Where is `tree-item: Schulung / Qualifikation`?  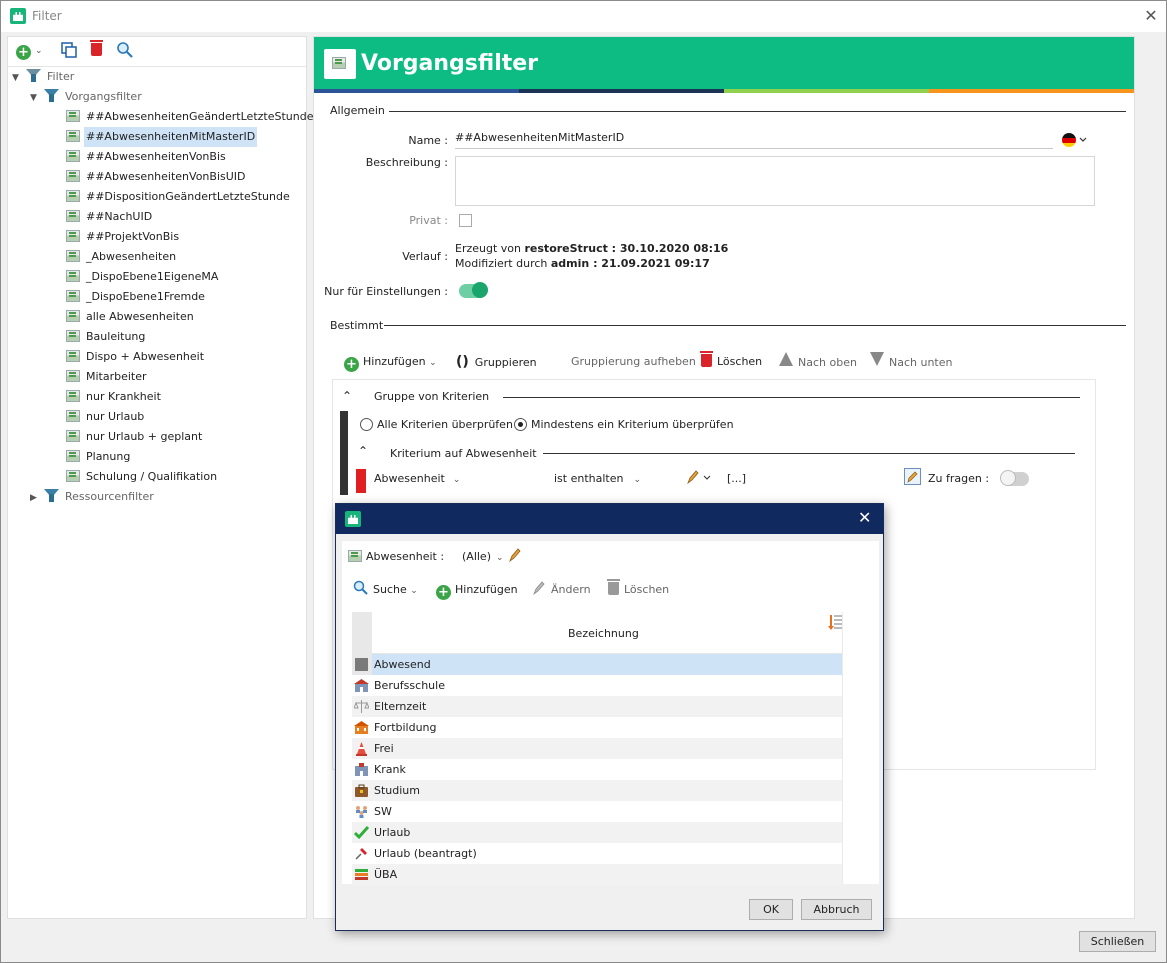
tree-item: Schulung / Qualifikation is located at coordinates (142, 477).